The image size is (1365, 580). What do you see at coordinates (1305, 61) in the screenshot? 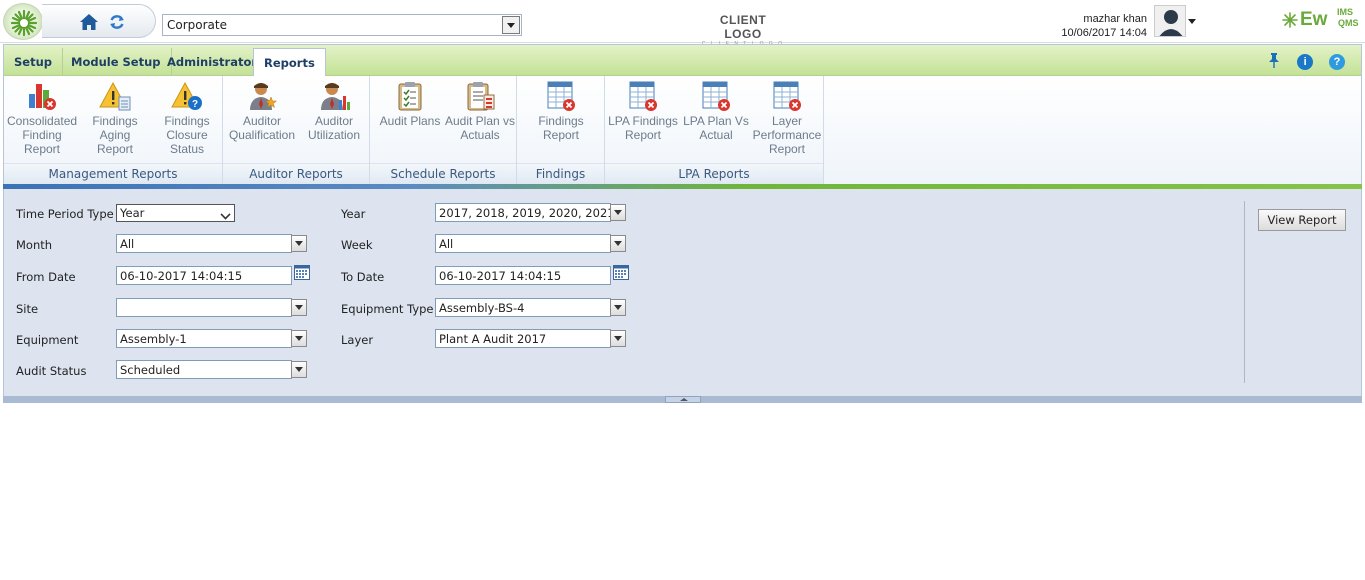
I see `info-icon: i` at bounding box center [1305, 61].